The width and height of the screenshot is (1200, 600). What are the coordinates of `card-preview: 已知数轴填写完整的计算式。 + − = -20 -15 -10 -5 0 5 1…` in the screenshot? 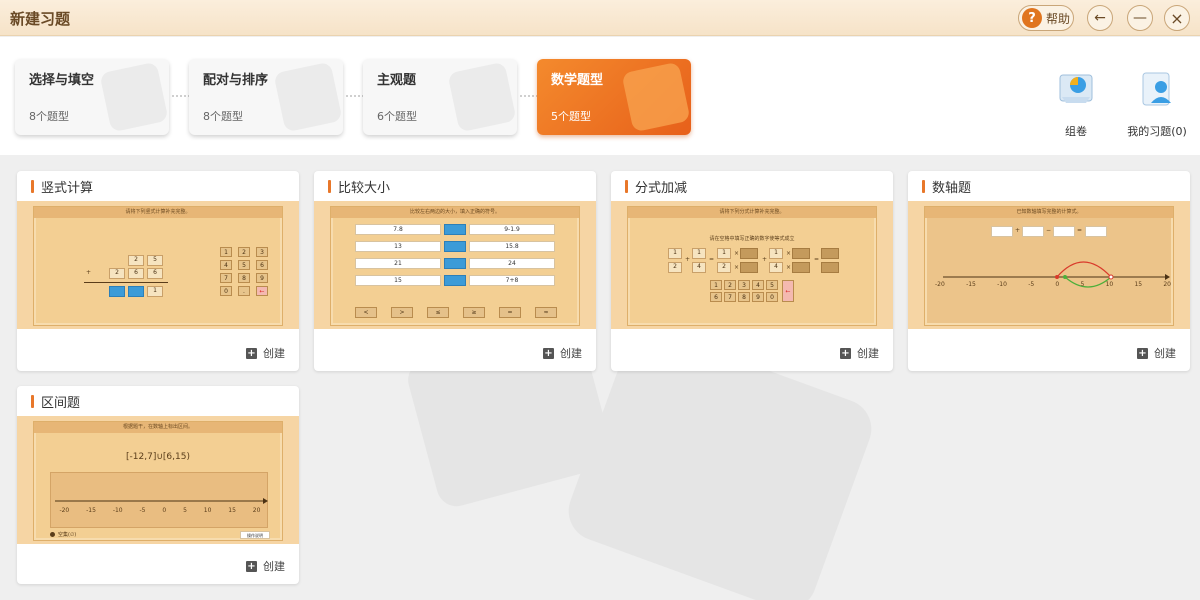 It's located at (1049, 265).